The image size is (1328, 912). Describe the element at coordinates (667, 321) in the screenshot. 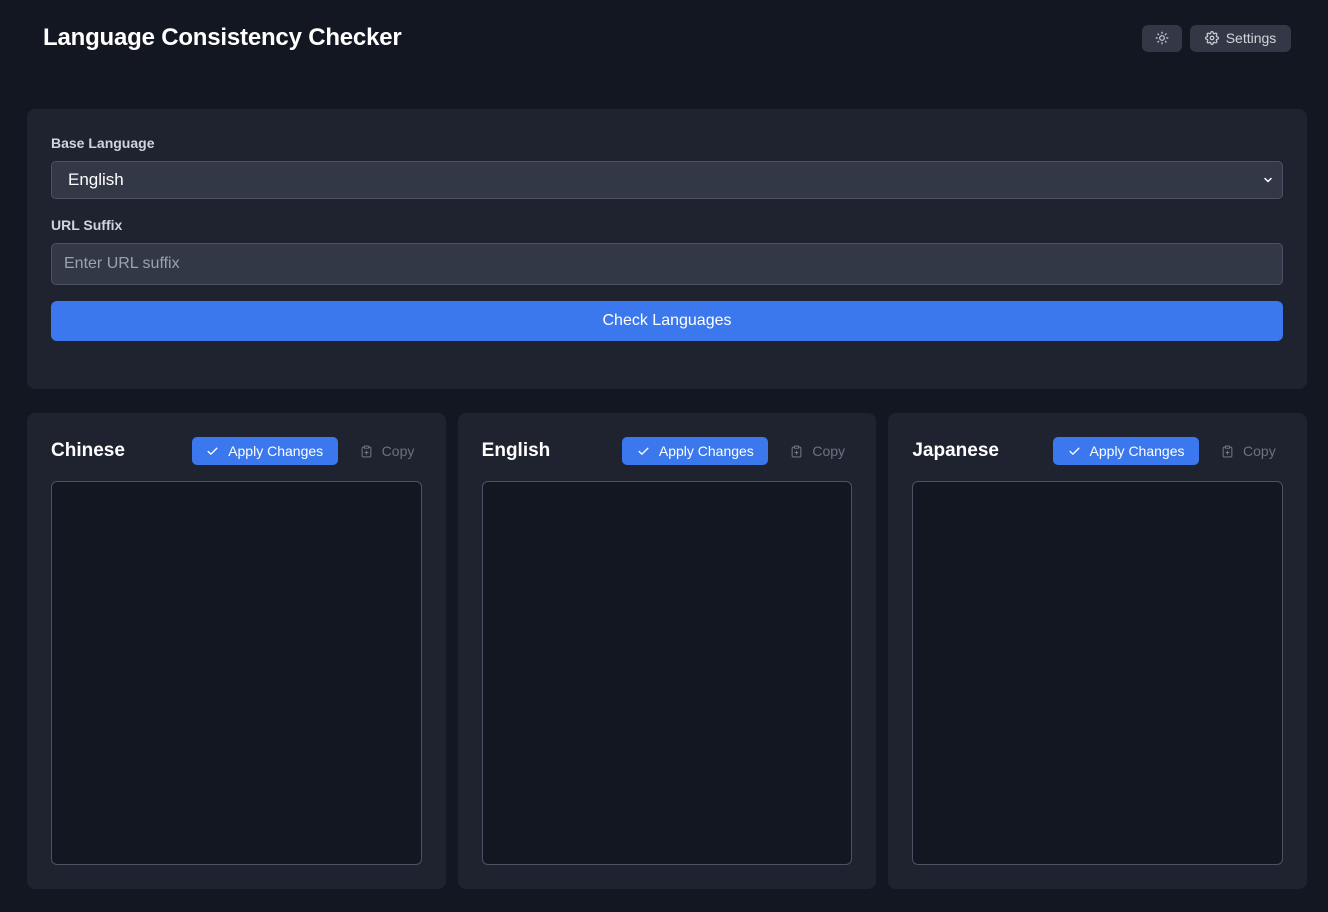

I see `check-languages-button: Check Languages` at that location.